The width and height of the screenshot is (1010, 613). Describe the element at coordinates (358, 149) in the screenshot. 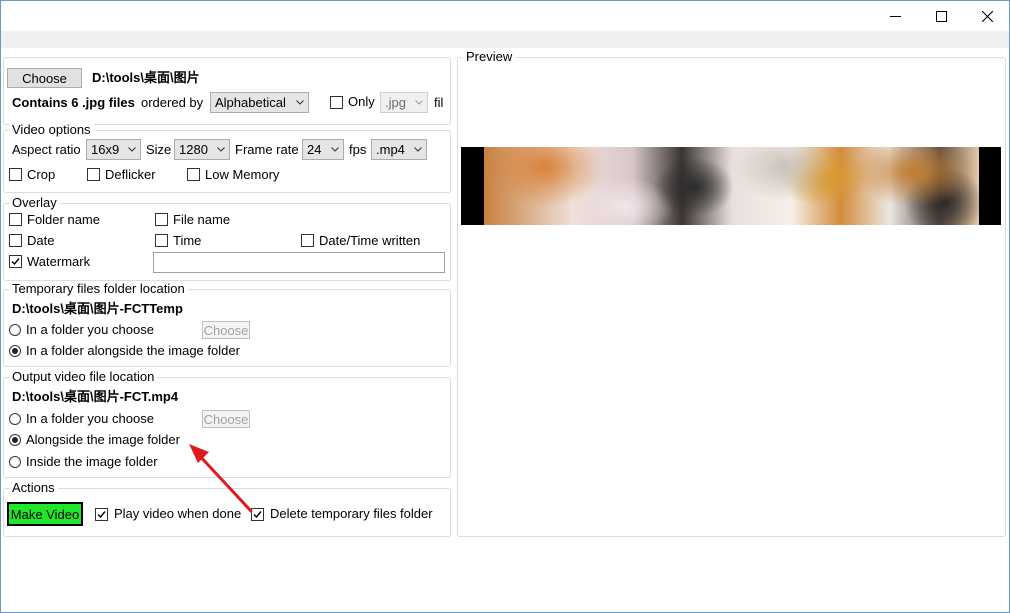

I see `fps-label: fps` at that location.